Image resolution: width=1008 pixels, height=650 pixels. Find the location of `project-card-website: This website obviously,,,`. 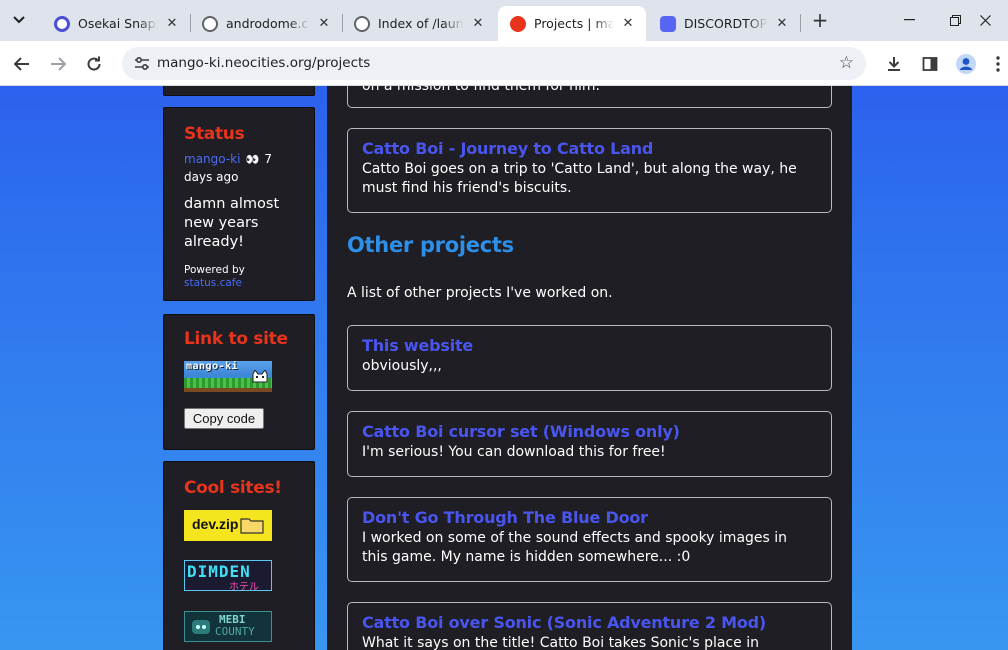

project-card-website: This website obviously,,, is located at coordinates (589, 358).